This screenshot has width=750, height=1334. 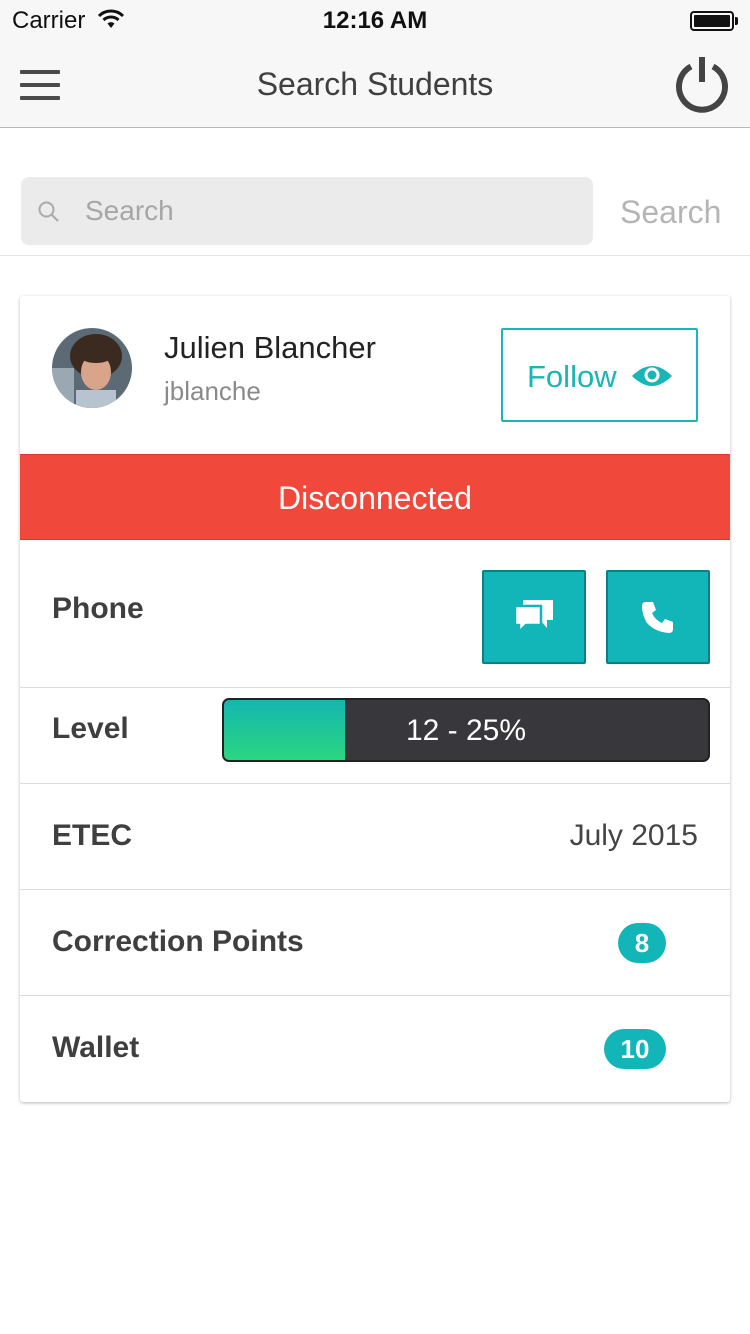 I want to click on student-name: Julien Blancher, so click(x=270, y=347).